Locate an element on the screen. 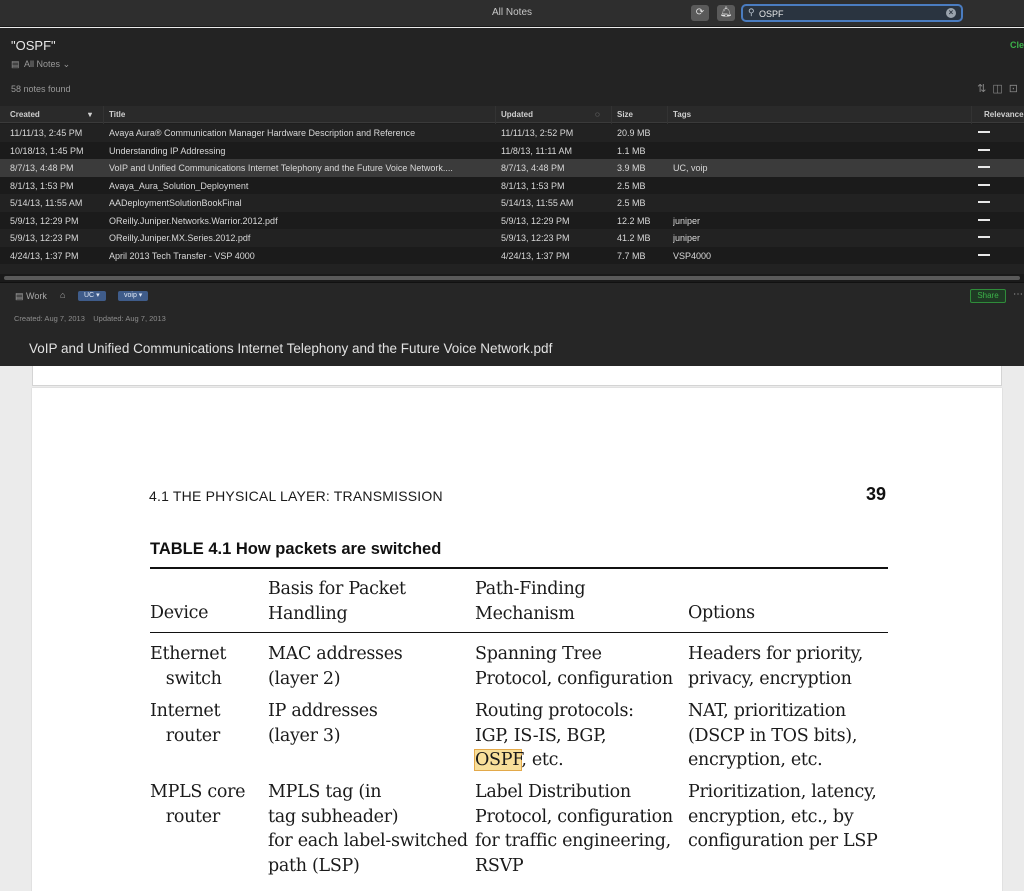 The height and width of the screenshot is (891, 1024). row-title: Avaya_Aura_Solution_Deployment is located at coordinates (179, 185).